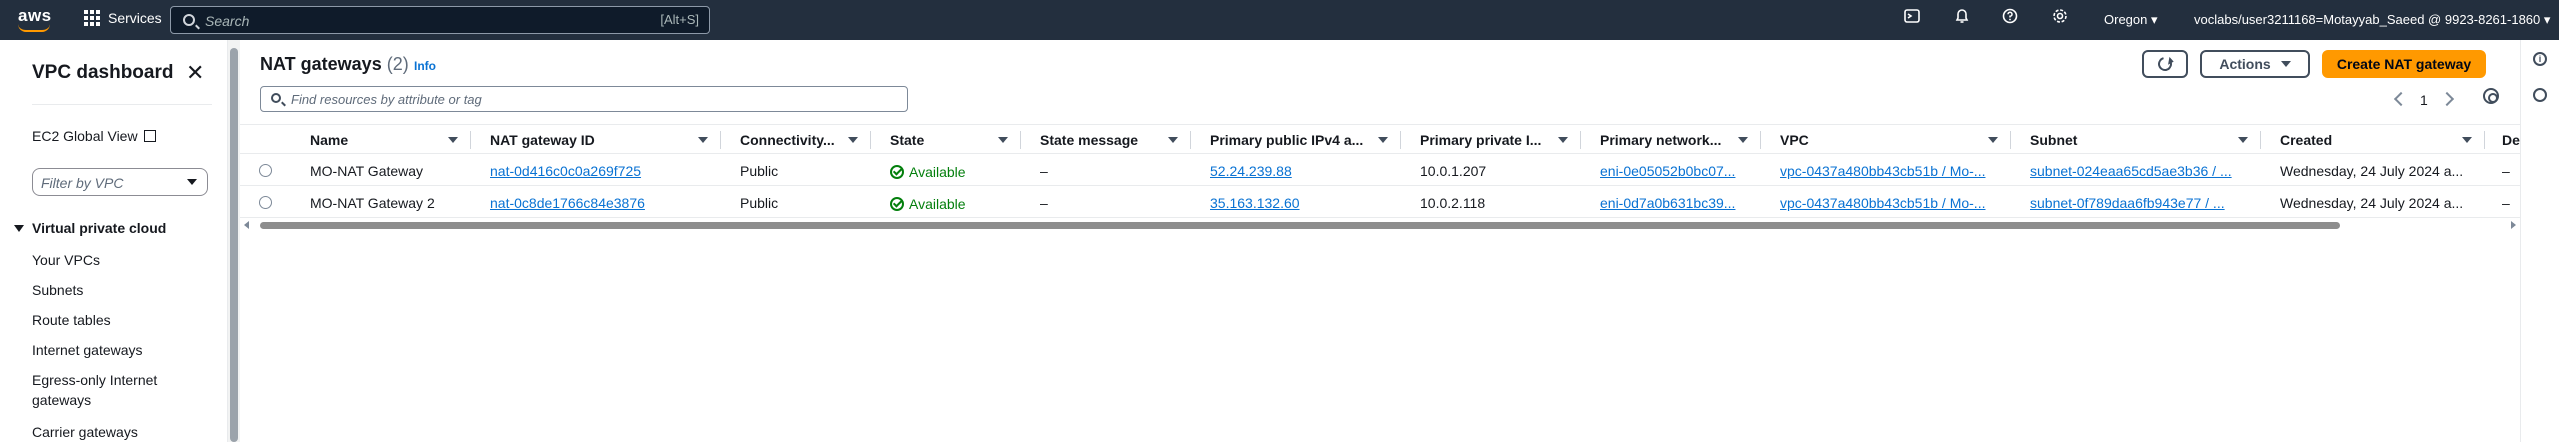 This screenshot has width=2559, height=442. Describe the element at coordinates (2511, 140) in the screenshot. I see `column-header-deleted: De` at that location.